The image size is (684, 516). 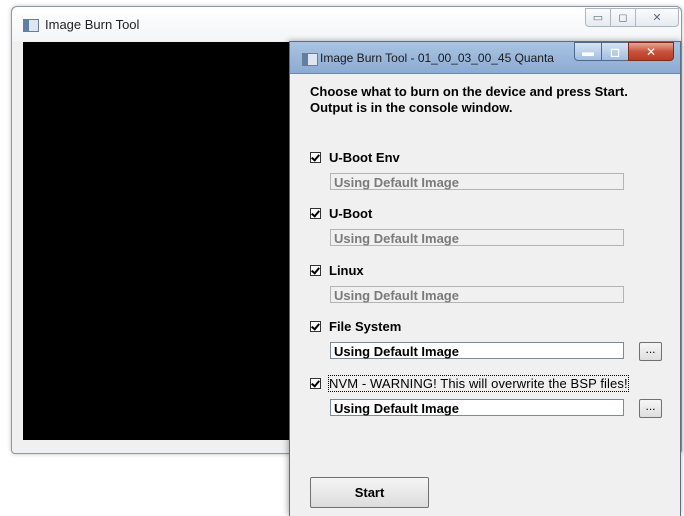 What do you see at coordinates (315, 213) in the screenshot?
I see `checkbox-uboot` at bounding box center [315, 213].